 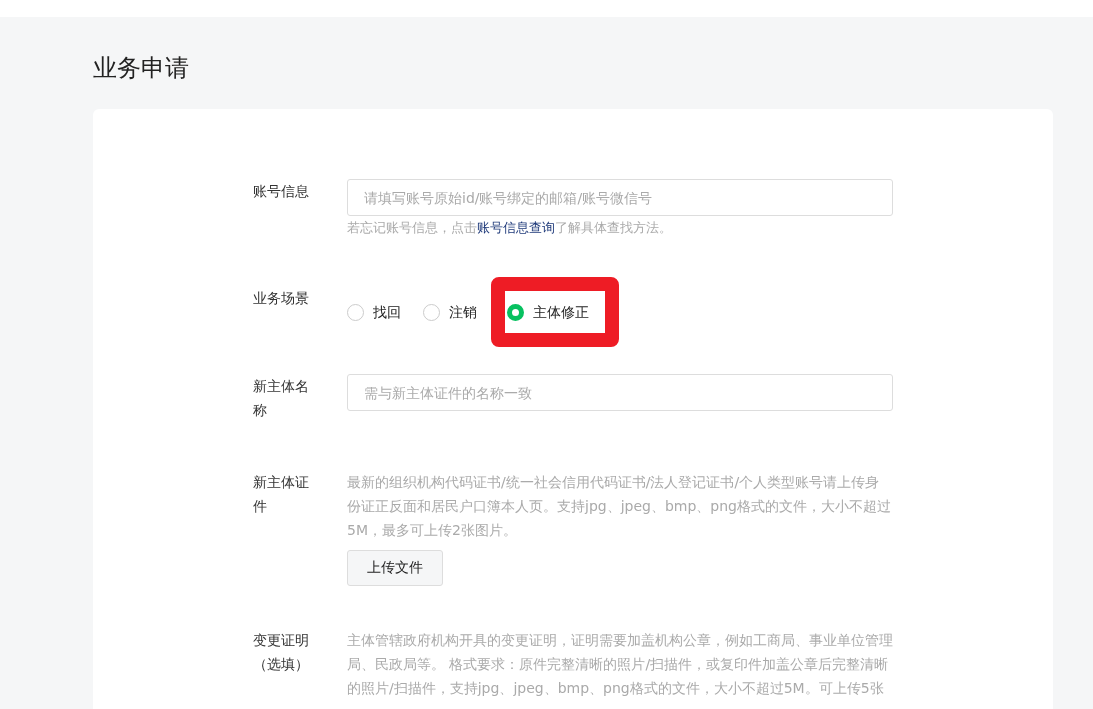 What do you see at coordinates (620, 664) in the screenshot?
I see `description-text: 主体管辖政府机构开具的变更证明，证明需要加盖机构公章，例如工商局、事业单位管理局、民政局等。 格式要求：原件完整清晰的照片/扫描件，或复印件加盖公章后完整清晰的照片/扫描件，支持jpg、jpeg、bmp、png格式的文件，大小不超过5M。可上传5张` at bounding box center [620, 664].